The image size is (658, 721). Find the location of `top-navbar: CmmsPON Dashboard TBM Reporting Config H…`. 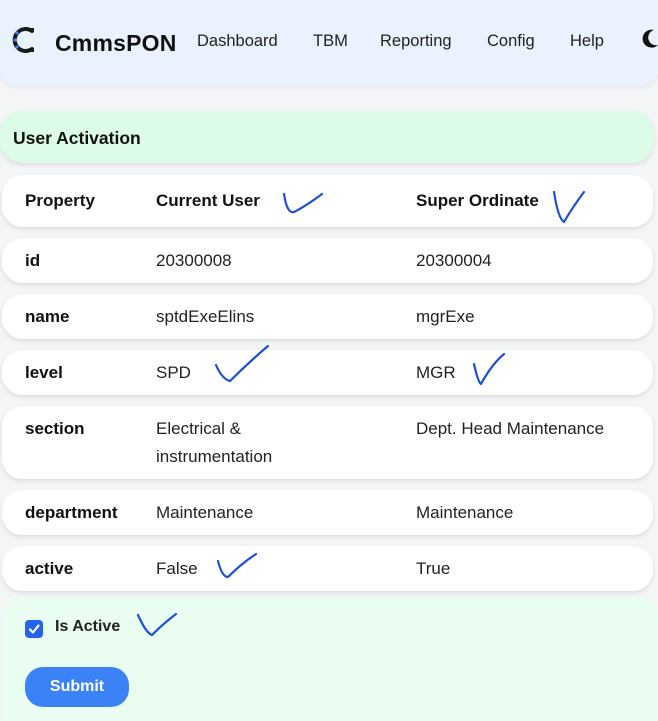

top-navbar: CmmsPON Dashboard TBM Reporting Config H… is located at coordinates (329, 43).